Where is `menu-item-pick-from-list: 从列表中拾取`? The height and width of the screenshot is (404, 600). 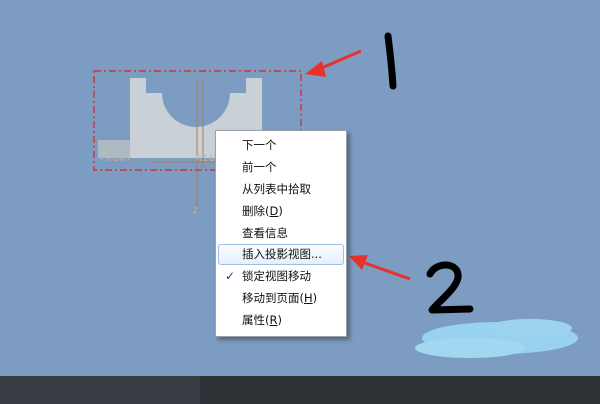 menu-item-pick-from-list: 从列表中拾取 is located at coordinates (281, 189).